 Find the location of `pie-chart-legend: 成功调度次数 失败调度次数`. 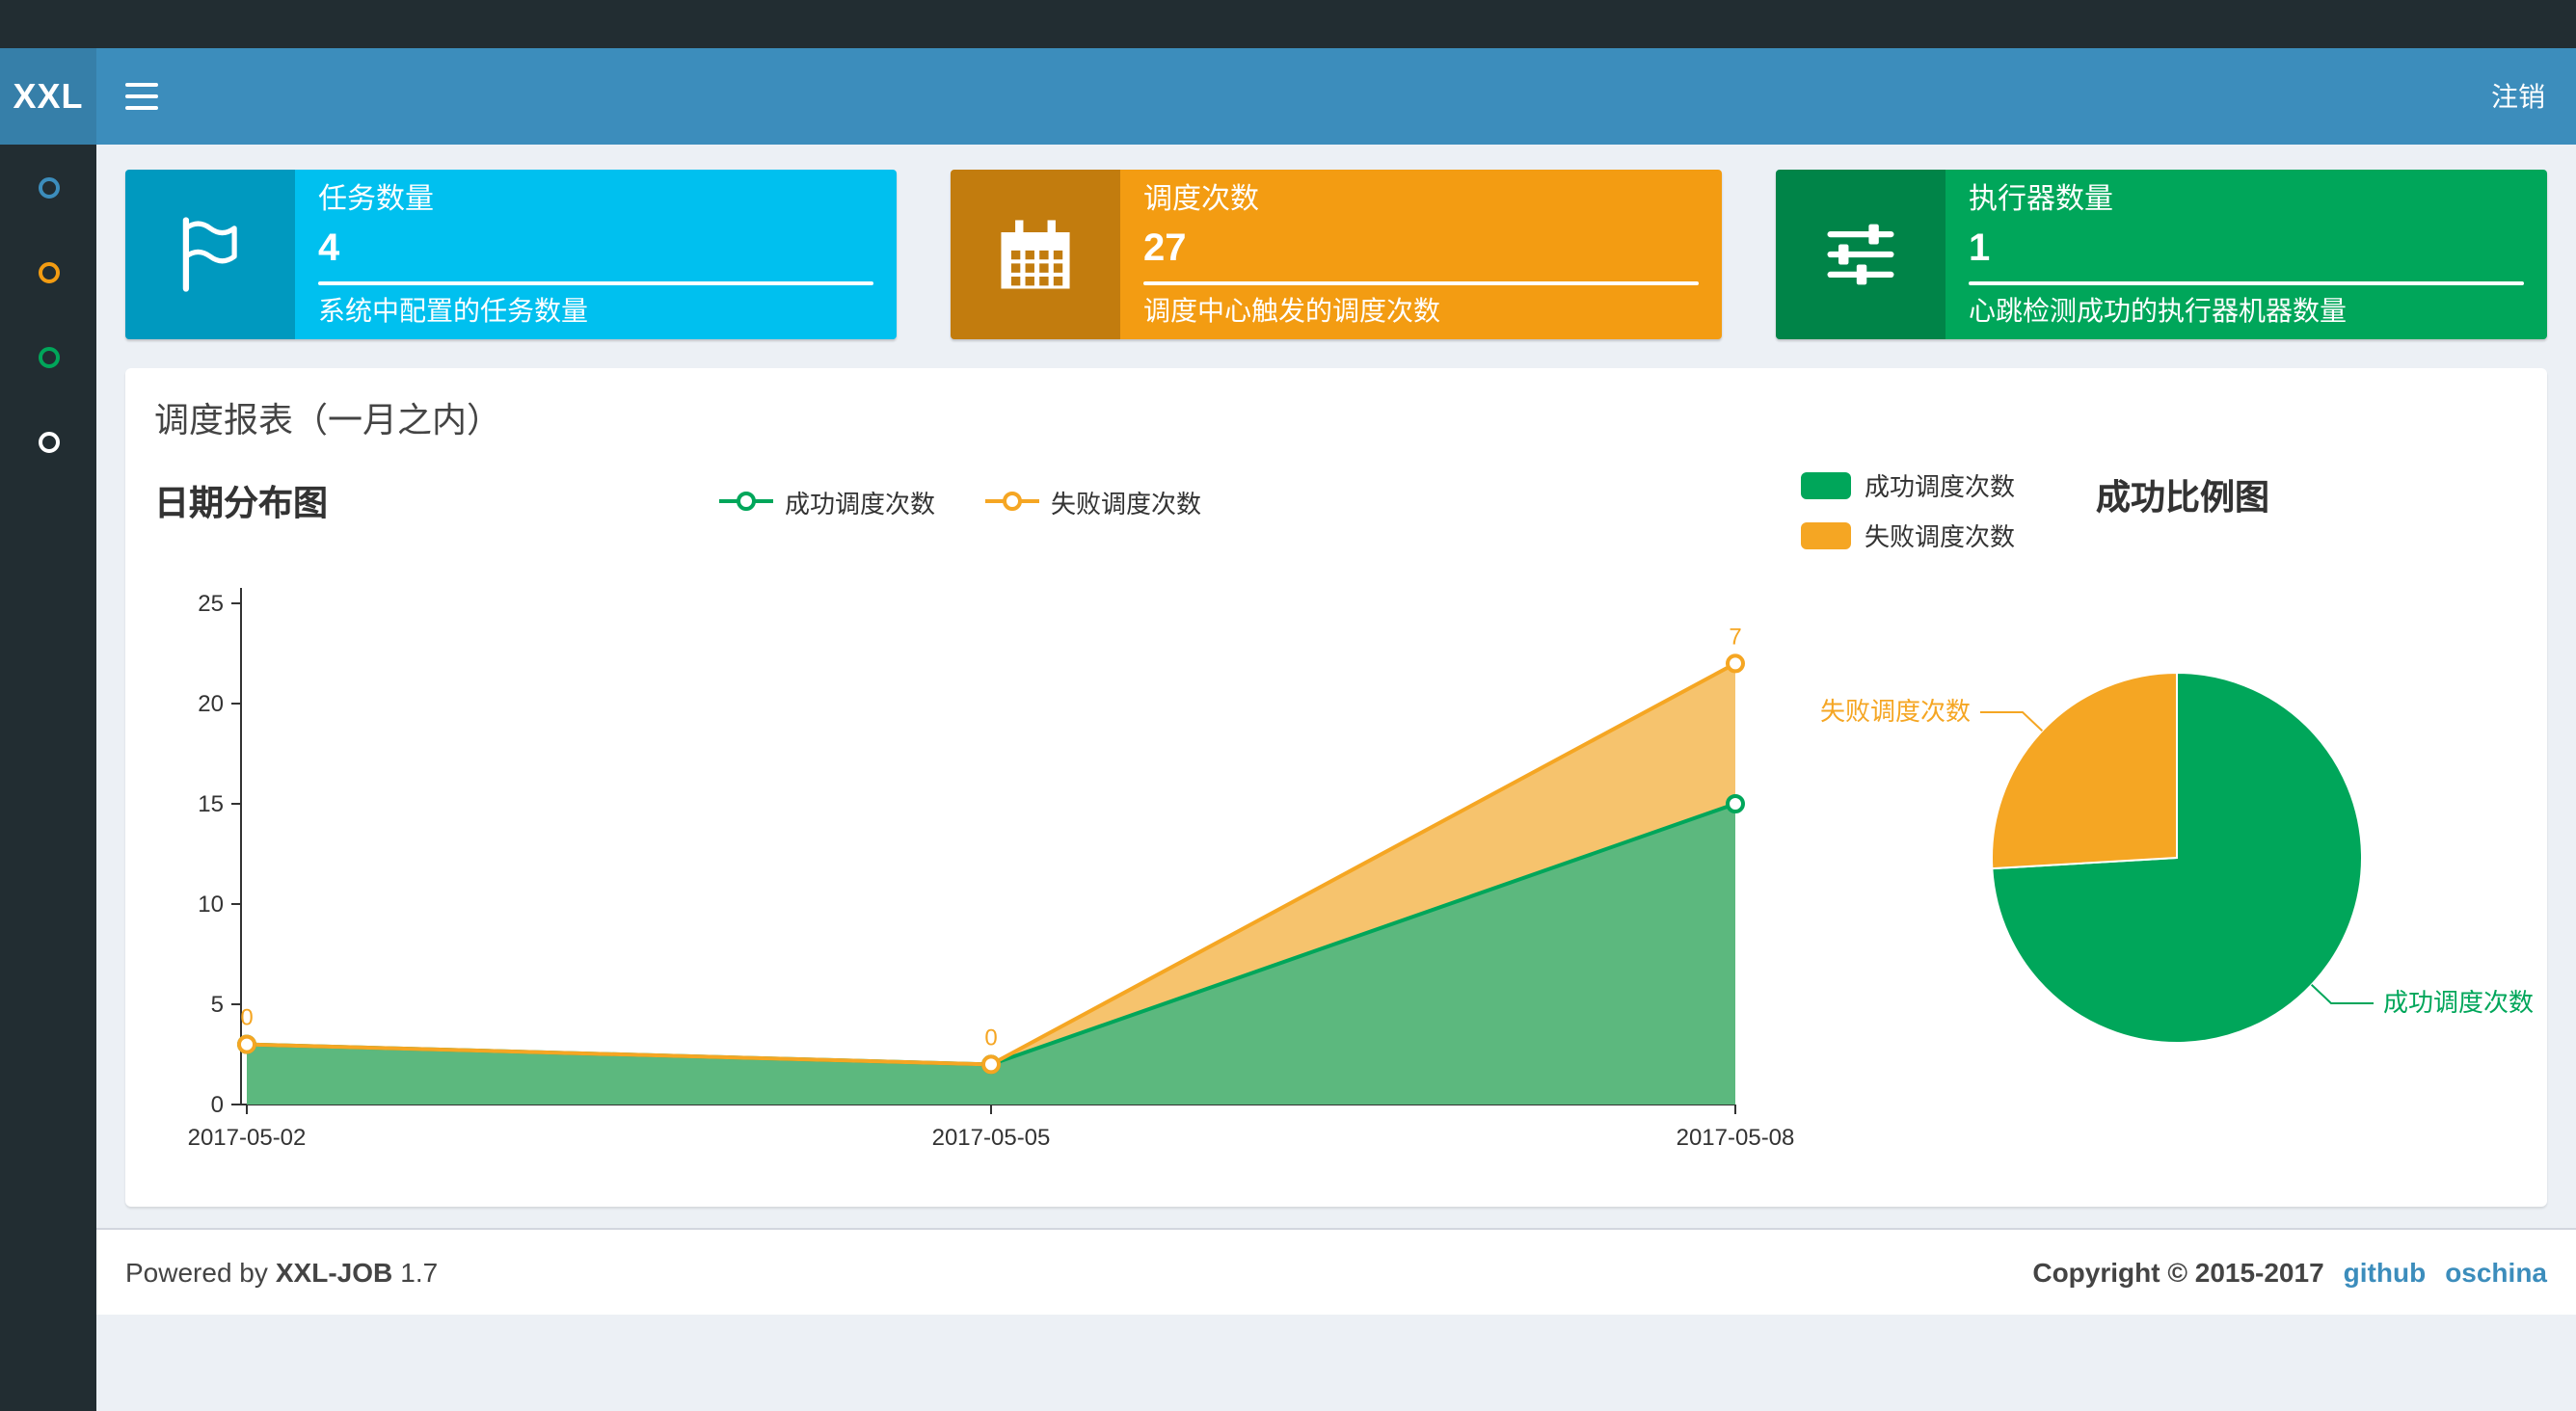

pie-chart-legend: 成功调度次数 失败调度次数 is located at coordinates (1908, 510).